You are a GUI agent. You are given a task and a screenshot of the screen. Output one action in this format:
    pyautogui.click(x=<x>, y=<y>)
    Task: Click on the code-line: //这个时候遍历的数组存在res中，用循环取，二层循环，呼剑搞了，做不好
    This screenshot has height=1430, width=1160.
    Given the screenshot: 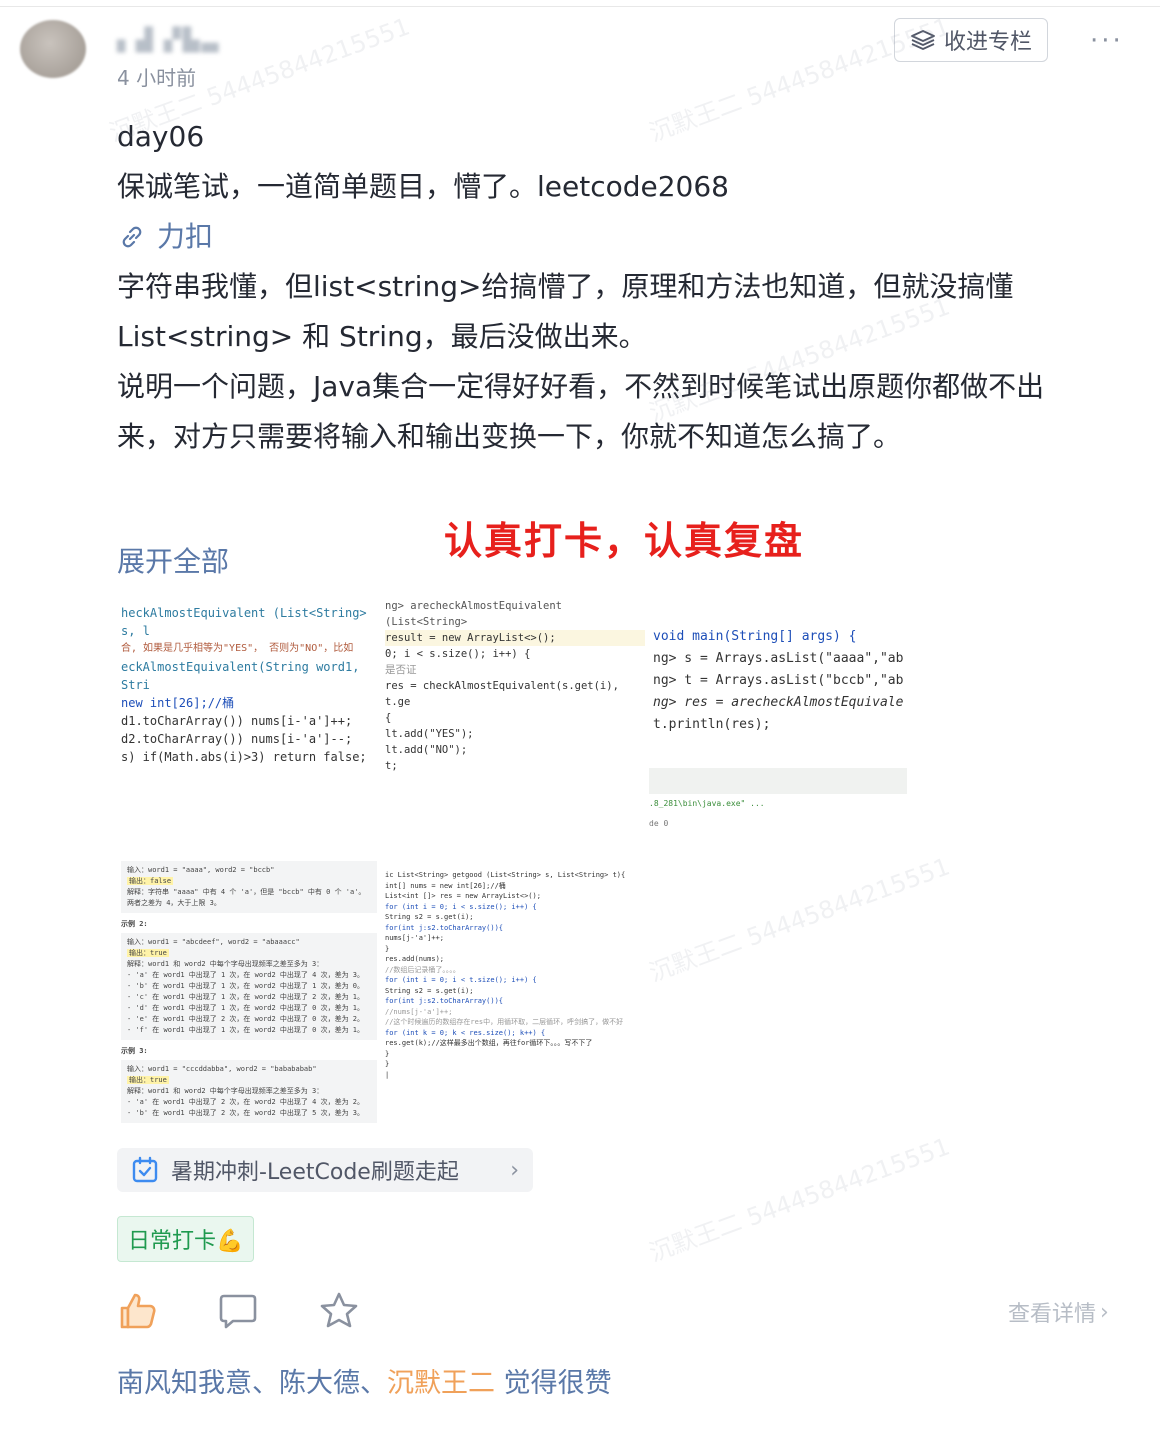 What is the action you would take?
    pyautogui.click(x=504, y=1022)
    